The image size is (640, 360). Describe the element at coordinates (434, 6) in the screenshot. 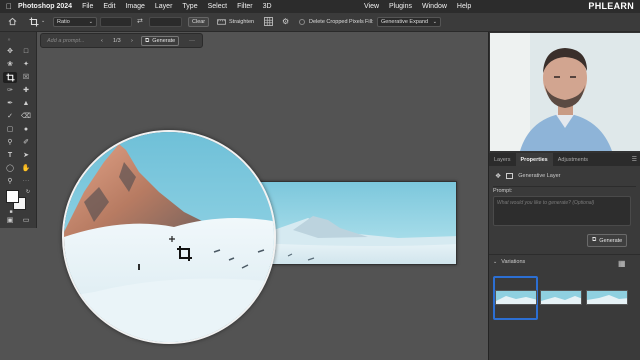

I see `menu-window: Window` at that location.